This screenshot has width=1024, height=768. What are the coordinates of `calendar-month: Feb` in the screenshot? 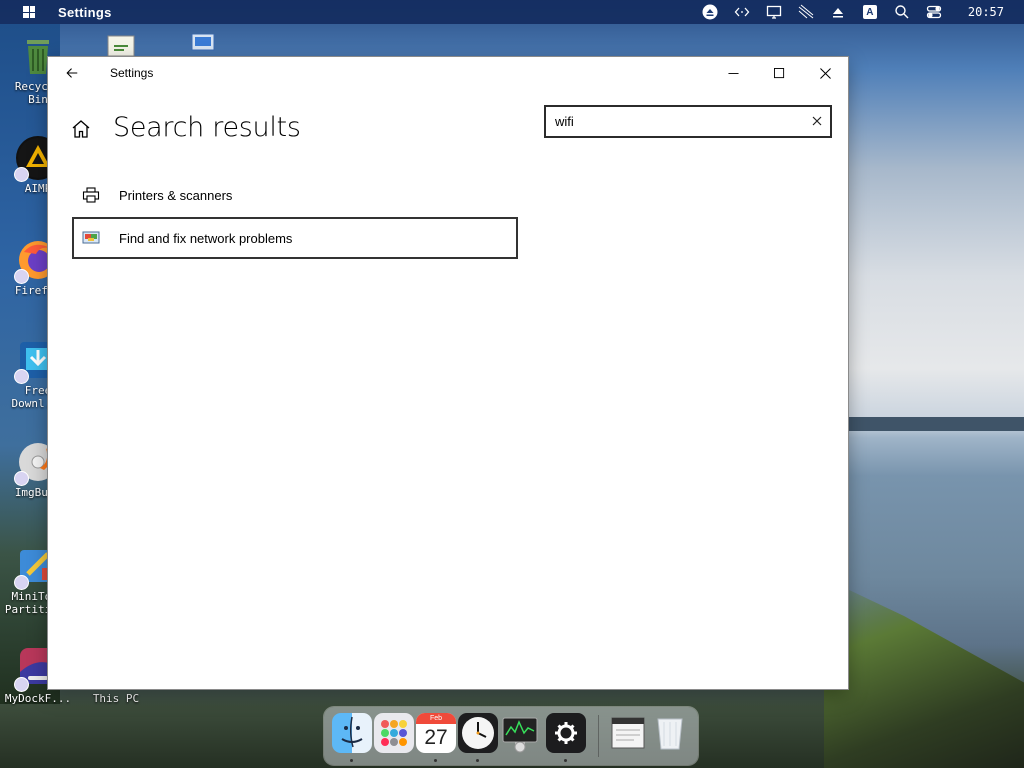 It's located at (436, 718).